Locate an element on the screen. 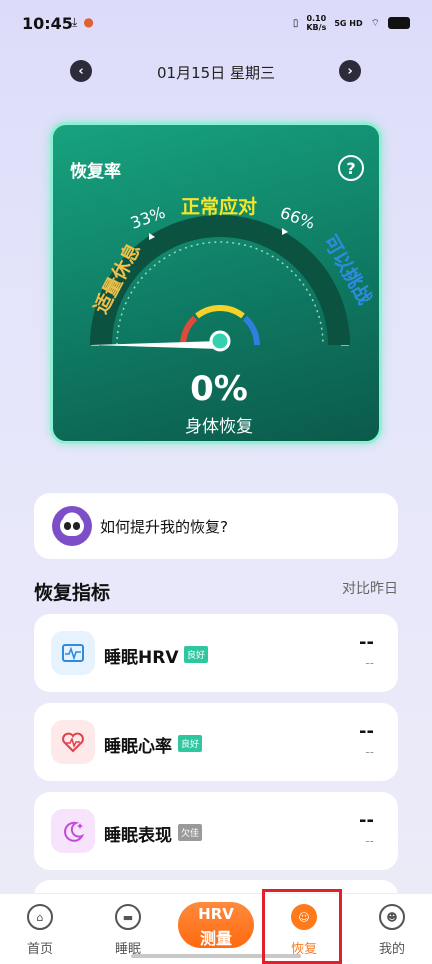  status-badge: 欠佳 is located at coordinates (190, 832).